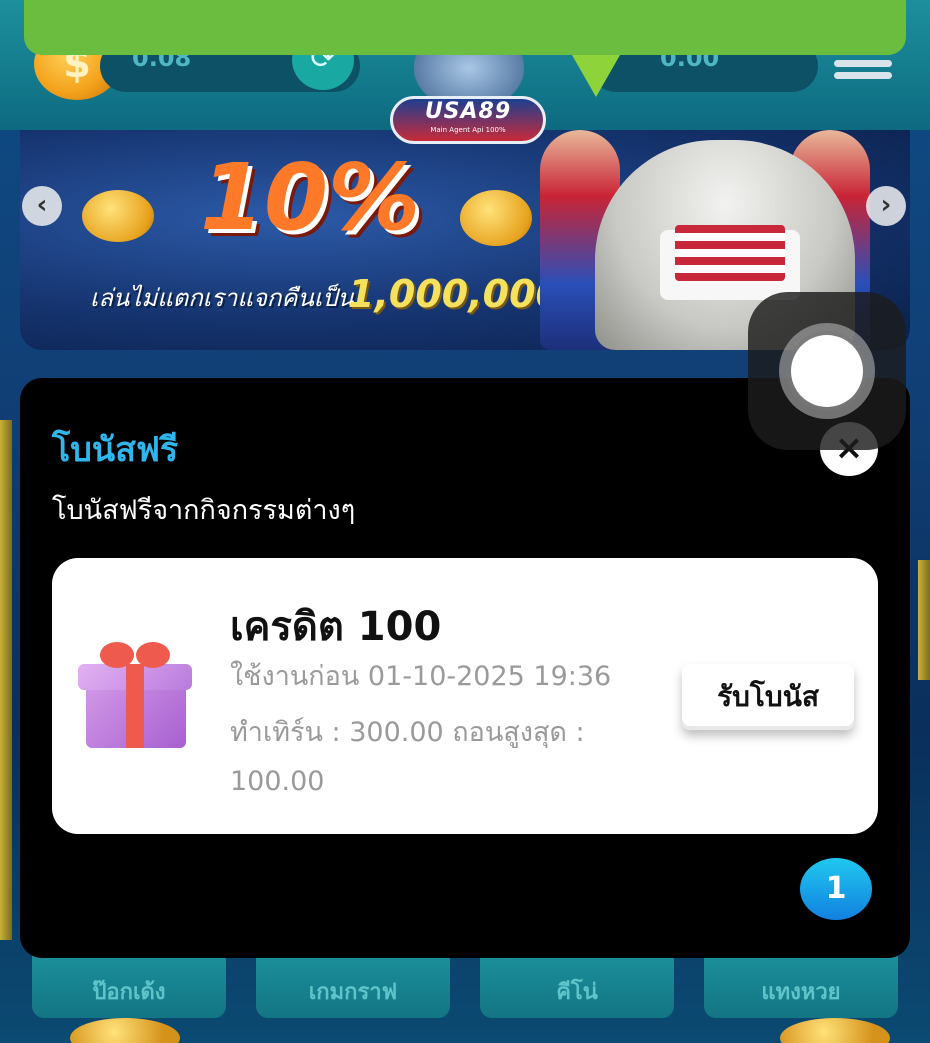 The image size is (930, 1043). What do you see at coordinates (222, 298) in the screenshot?
I see `banner-caption: เล่นไม่แตกเราแจกคืนเป็น` at bounding box center [222, 298].